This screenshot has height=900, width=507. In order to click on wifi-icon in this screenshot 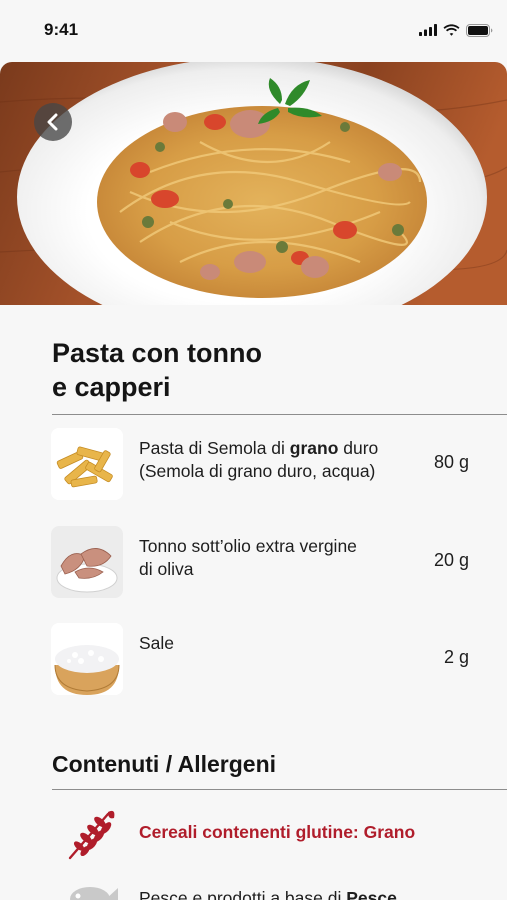, I will do `click(451, 30)`.